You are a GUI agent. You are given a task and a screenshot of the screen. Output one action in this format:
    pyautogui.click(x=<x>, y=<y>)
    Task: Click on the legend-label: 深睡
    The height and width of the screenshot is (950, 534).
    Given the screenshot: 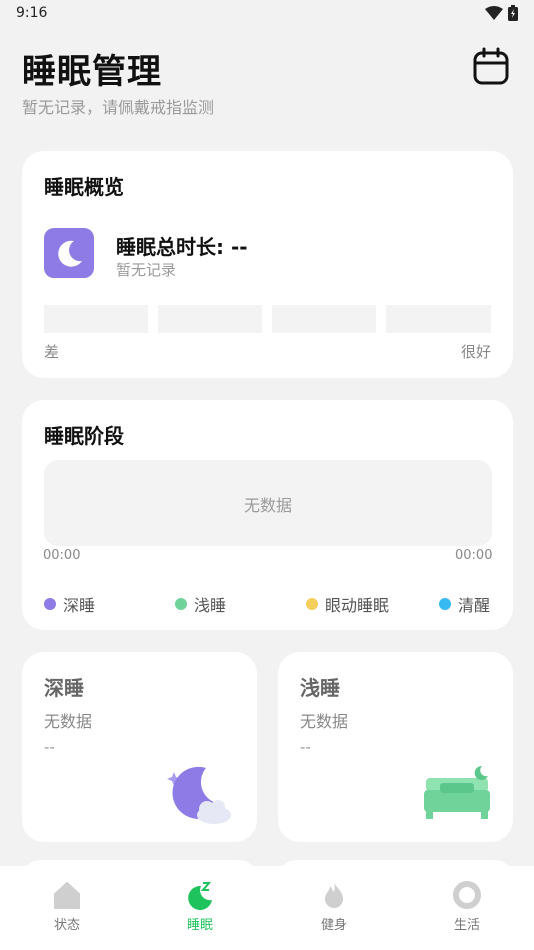 What is the action you would take?
    pyautogui.click(x=79, y=605)
    